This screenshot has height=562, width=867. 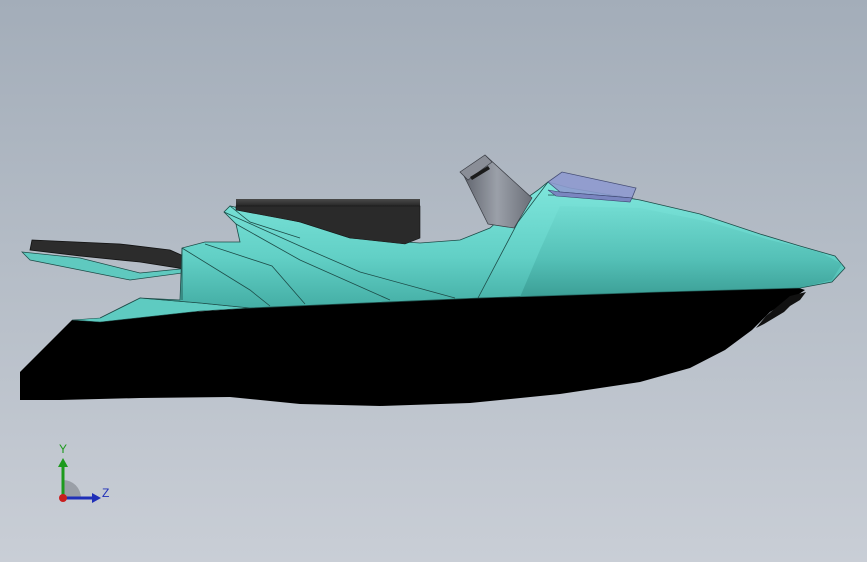 What do you see at coordinates (63, 449) in the screenshot?
I see `y-axis-label: Y` at bounding box center [63, 449].